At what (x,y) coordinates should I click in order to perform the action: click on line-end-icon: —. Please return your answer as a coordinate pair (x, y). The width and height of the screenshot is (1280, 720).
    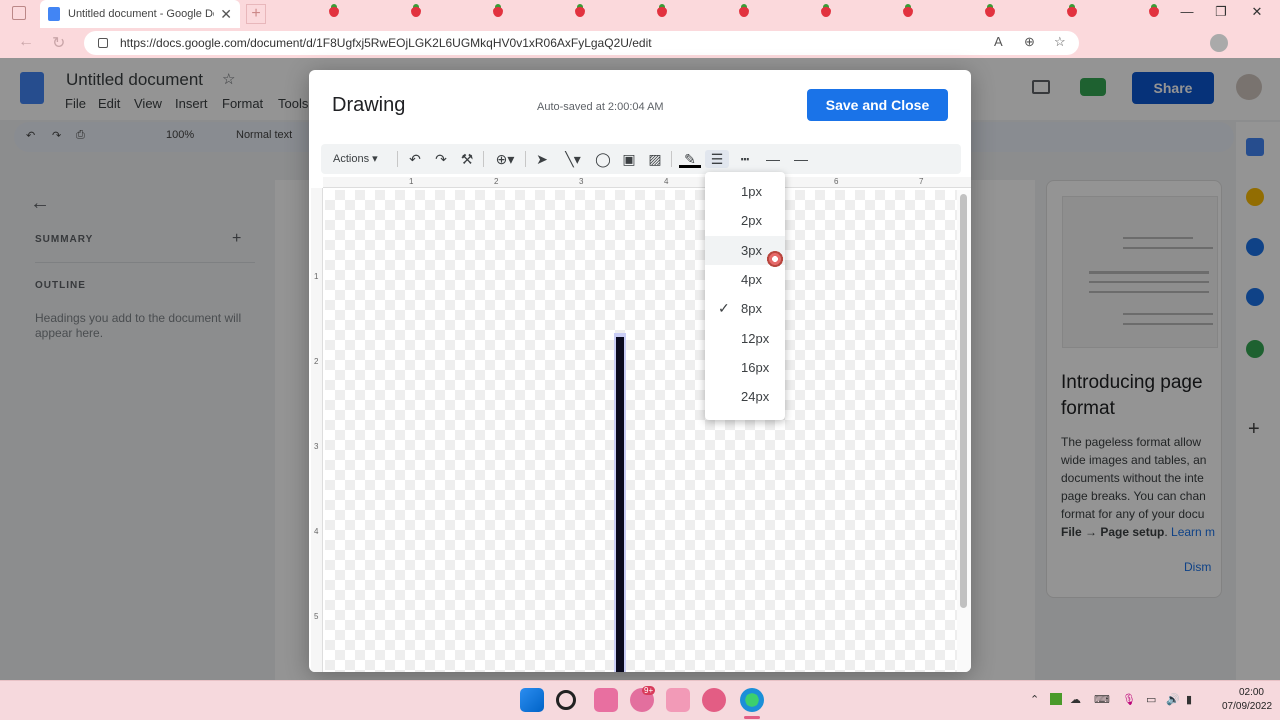
    Looking at the image, I should click on (801, 159).